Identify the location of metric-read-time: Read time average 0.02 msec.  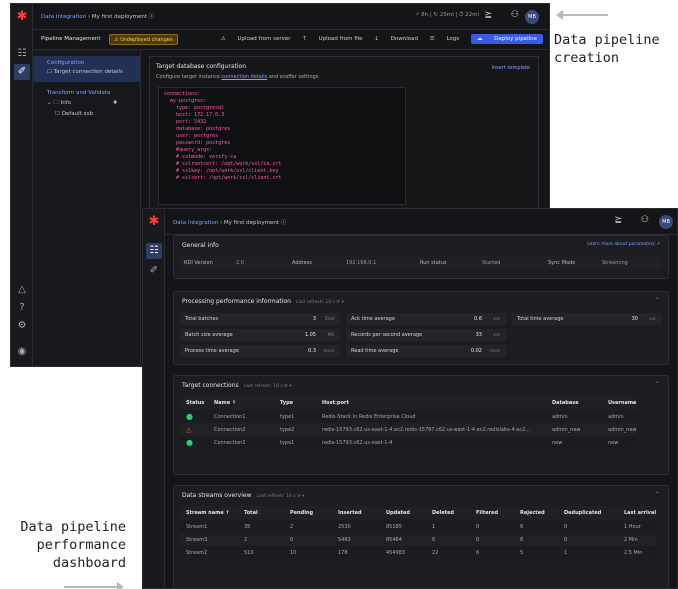
(426, 351).